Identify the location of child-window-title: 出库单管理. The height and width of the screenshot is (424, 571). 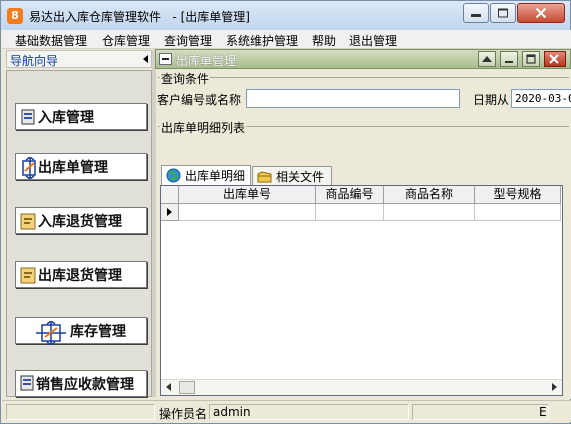
(206, 61).